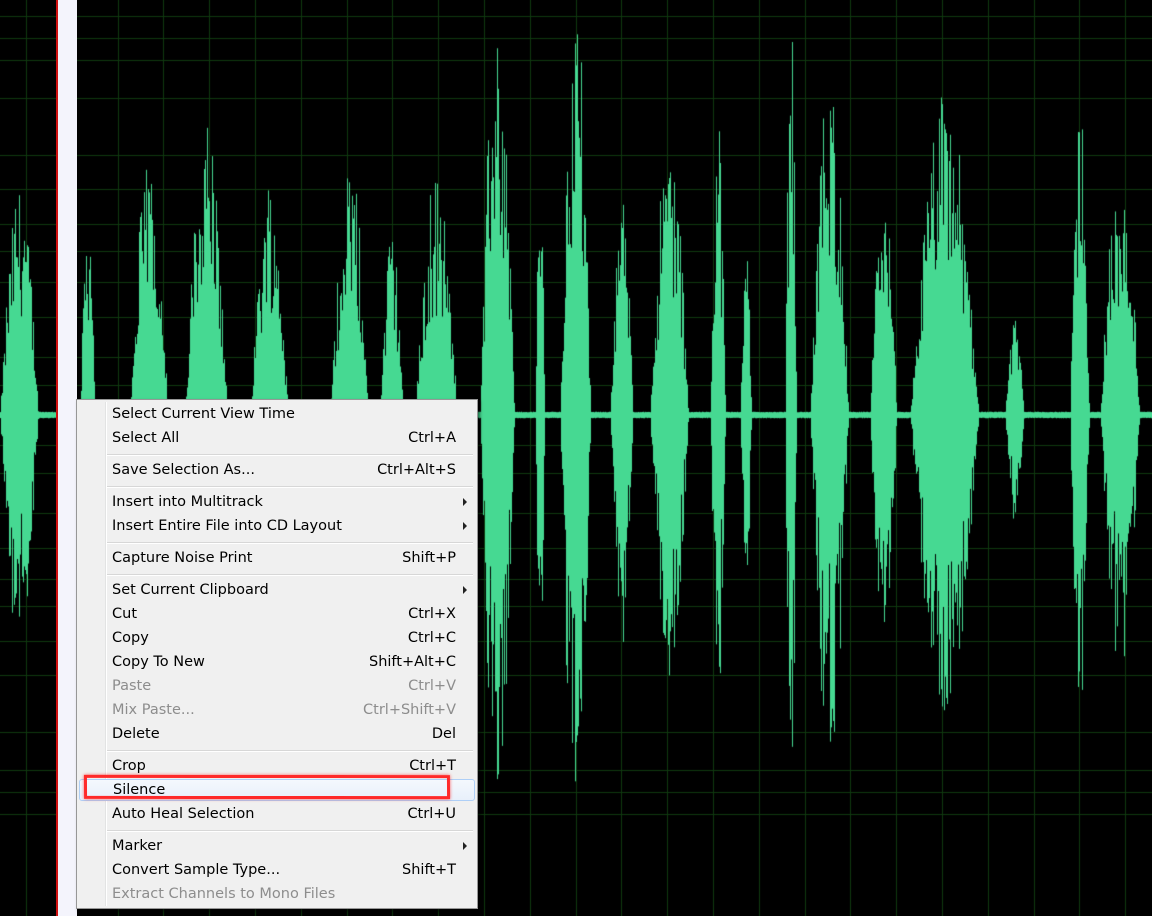 This screenshot has width=1152, height=916. What do you see at coordinates (190, 590) in the screenshot?
I see `menu-item-label: Set Current Clipboard` at bounding box center [190, 590].